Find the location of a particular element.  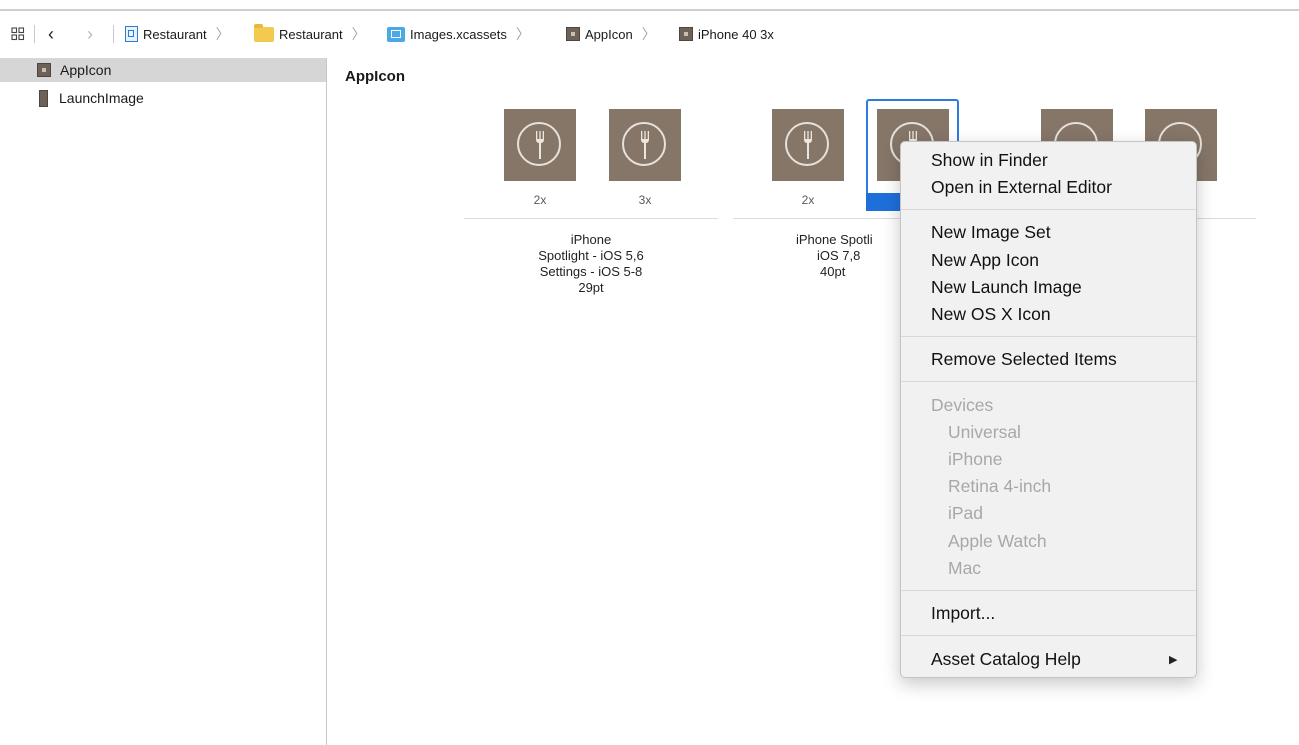

group-label-line: iPhone is located at coordinates (591, 239).